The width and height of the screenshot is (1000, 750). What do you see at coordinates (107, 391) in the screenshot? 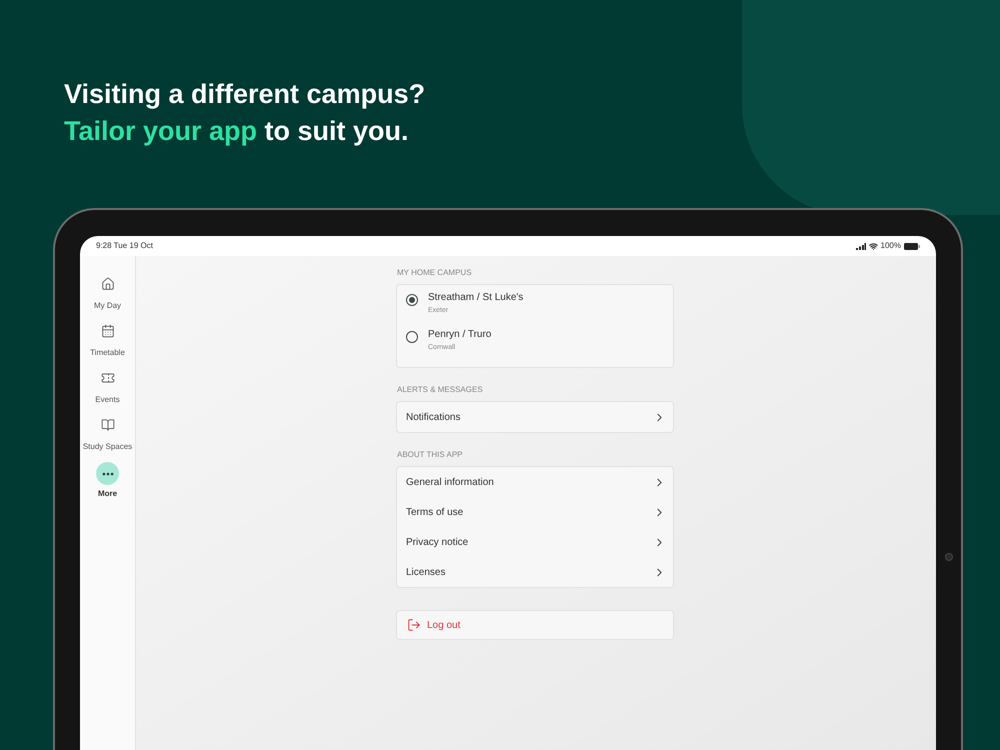
I see `sidebar-item: Events` at bounding box center [107, 391].